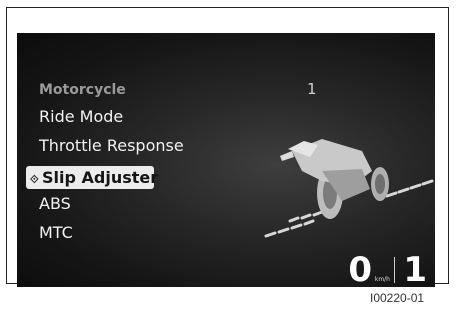 This screenshot has height=311, width=457. I want to click on speed-unit: km/h, so click(382, 279).